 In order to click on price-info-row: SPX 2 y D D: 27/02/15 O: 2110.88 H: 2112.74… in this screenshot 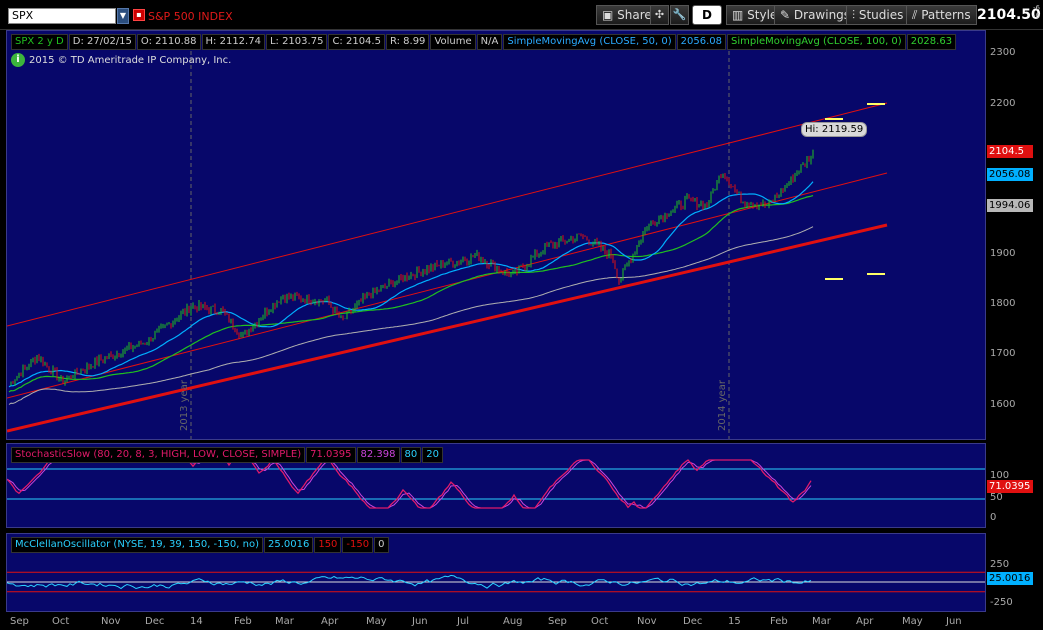, I will do `click(484, 42)`.